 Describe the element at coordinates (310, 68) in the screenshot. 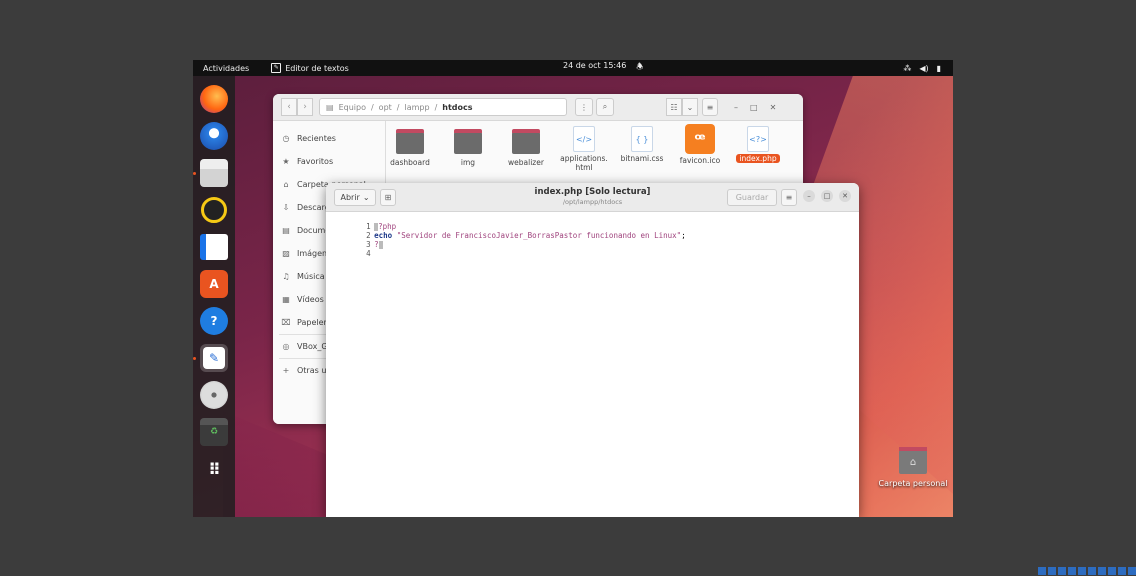

I see `app-menu: ✎ Editor de textos` at that location.